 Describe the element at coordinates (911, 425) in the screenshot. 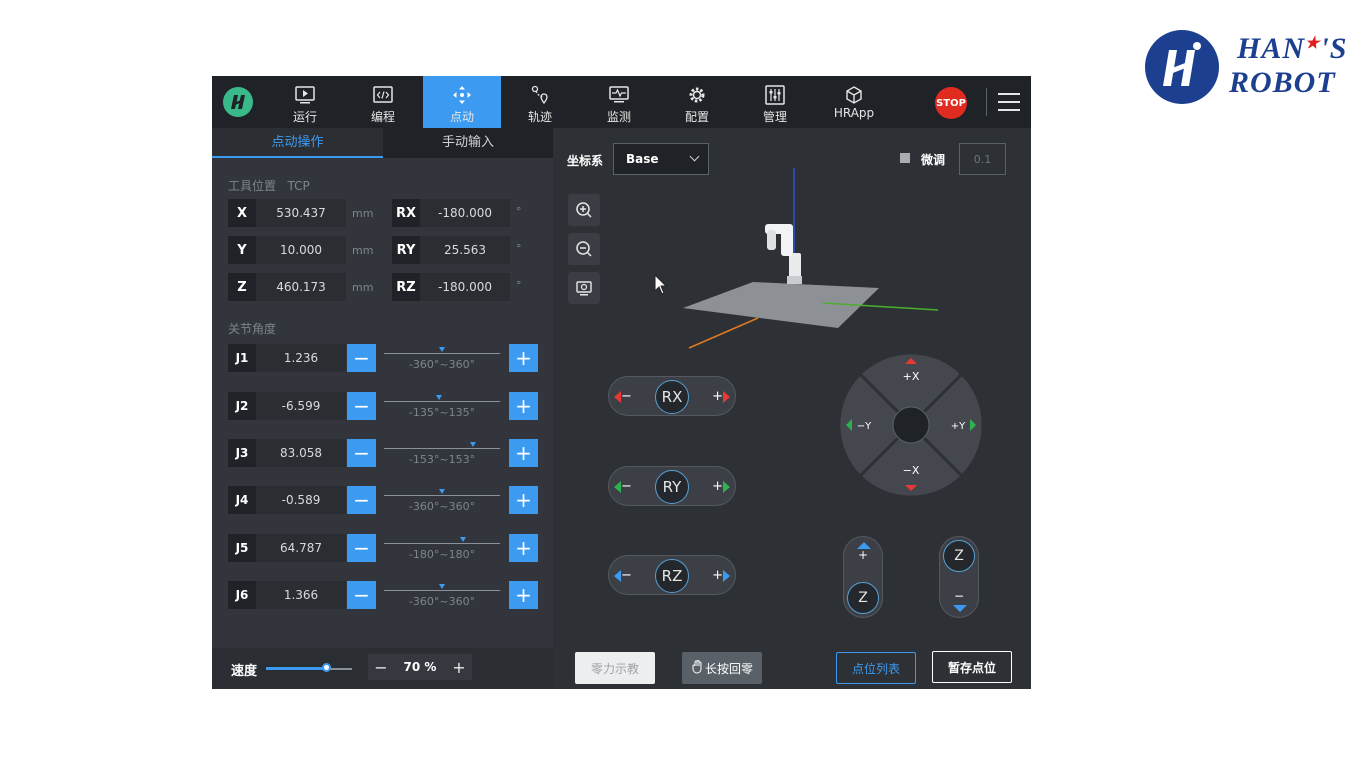

I see `xy-jog-dpad: +X −X −Y +Y` at that location.